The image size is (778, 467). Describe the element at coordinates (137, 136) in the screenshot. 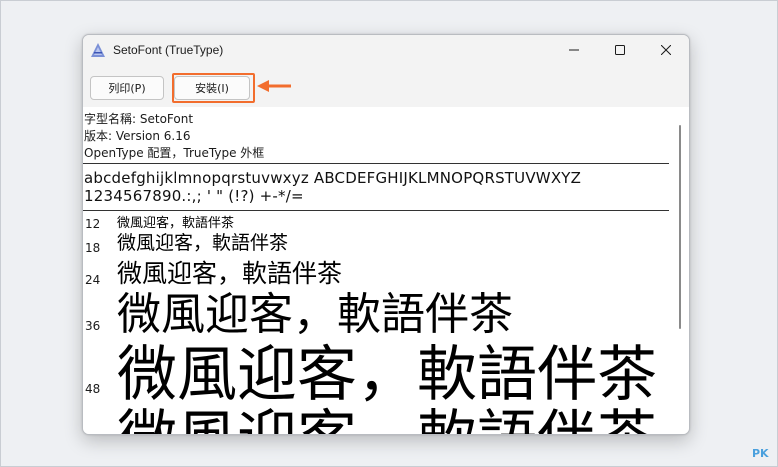

I see `font-version-line: 版本: Version 6.16` at that location.